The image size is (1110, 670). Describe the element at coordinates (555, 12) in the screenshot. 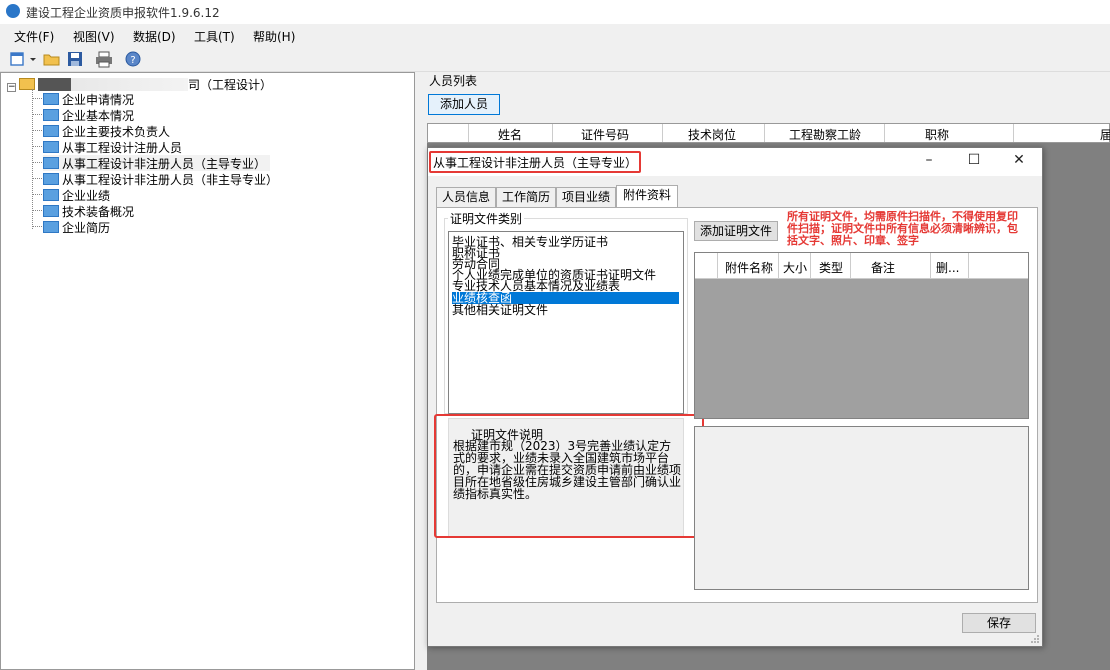

I see `title-bar: 建设工程企业资质申报软件1.9.6.12` at that location.